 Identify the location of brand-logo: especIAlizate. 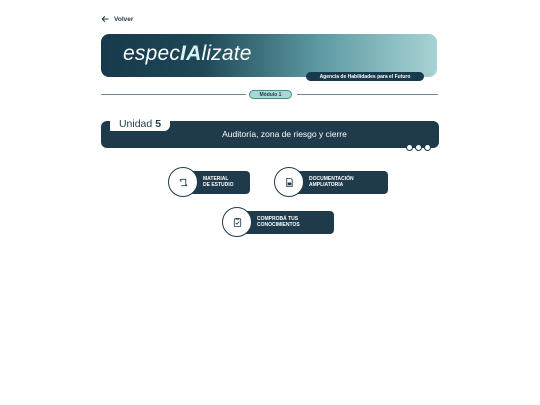
(187, 54).